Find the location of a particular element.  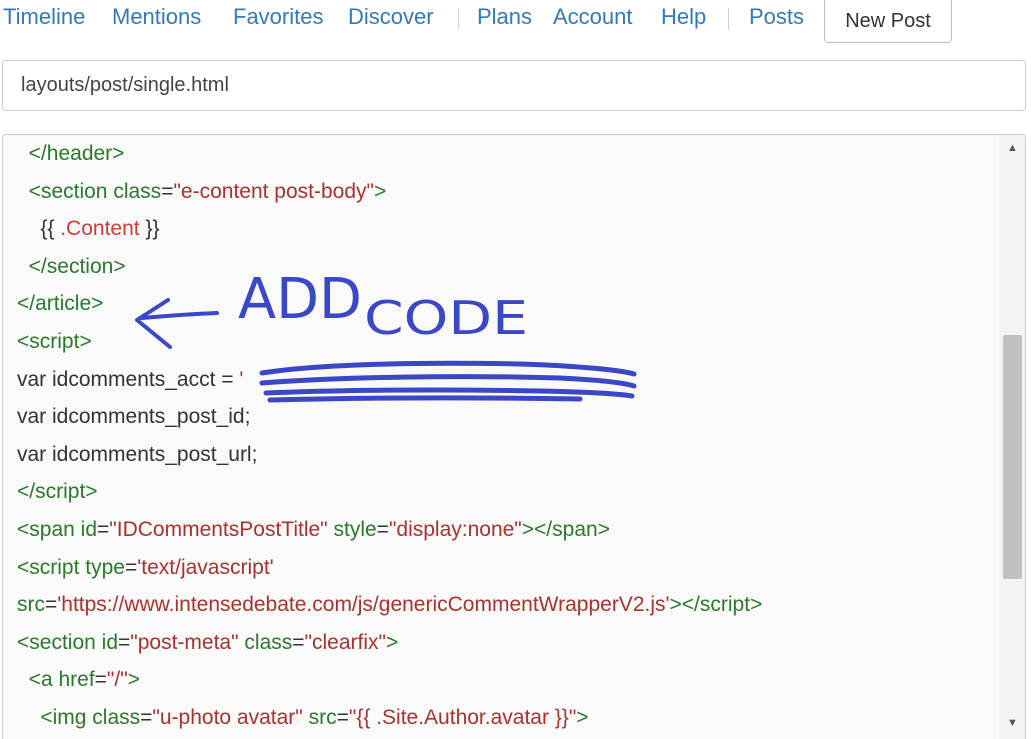

code-line: <script type='text/javascript' is located at coordinates (145, 568).